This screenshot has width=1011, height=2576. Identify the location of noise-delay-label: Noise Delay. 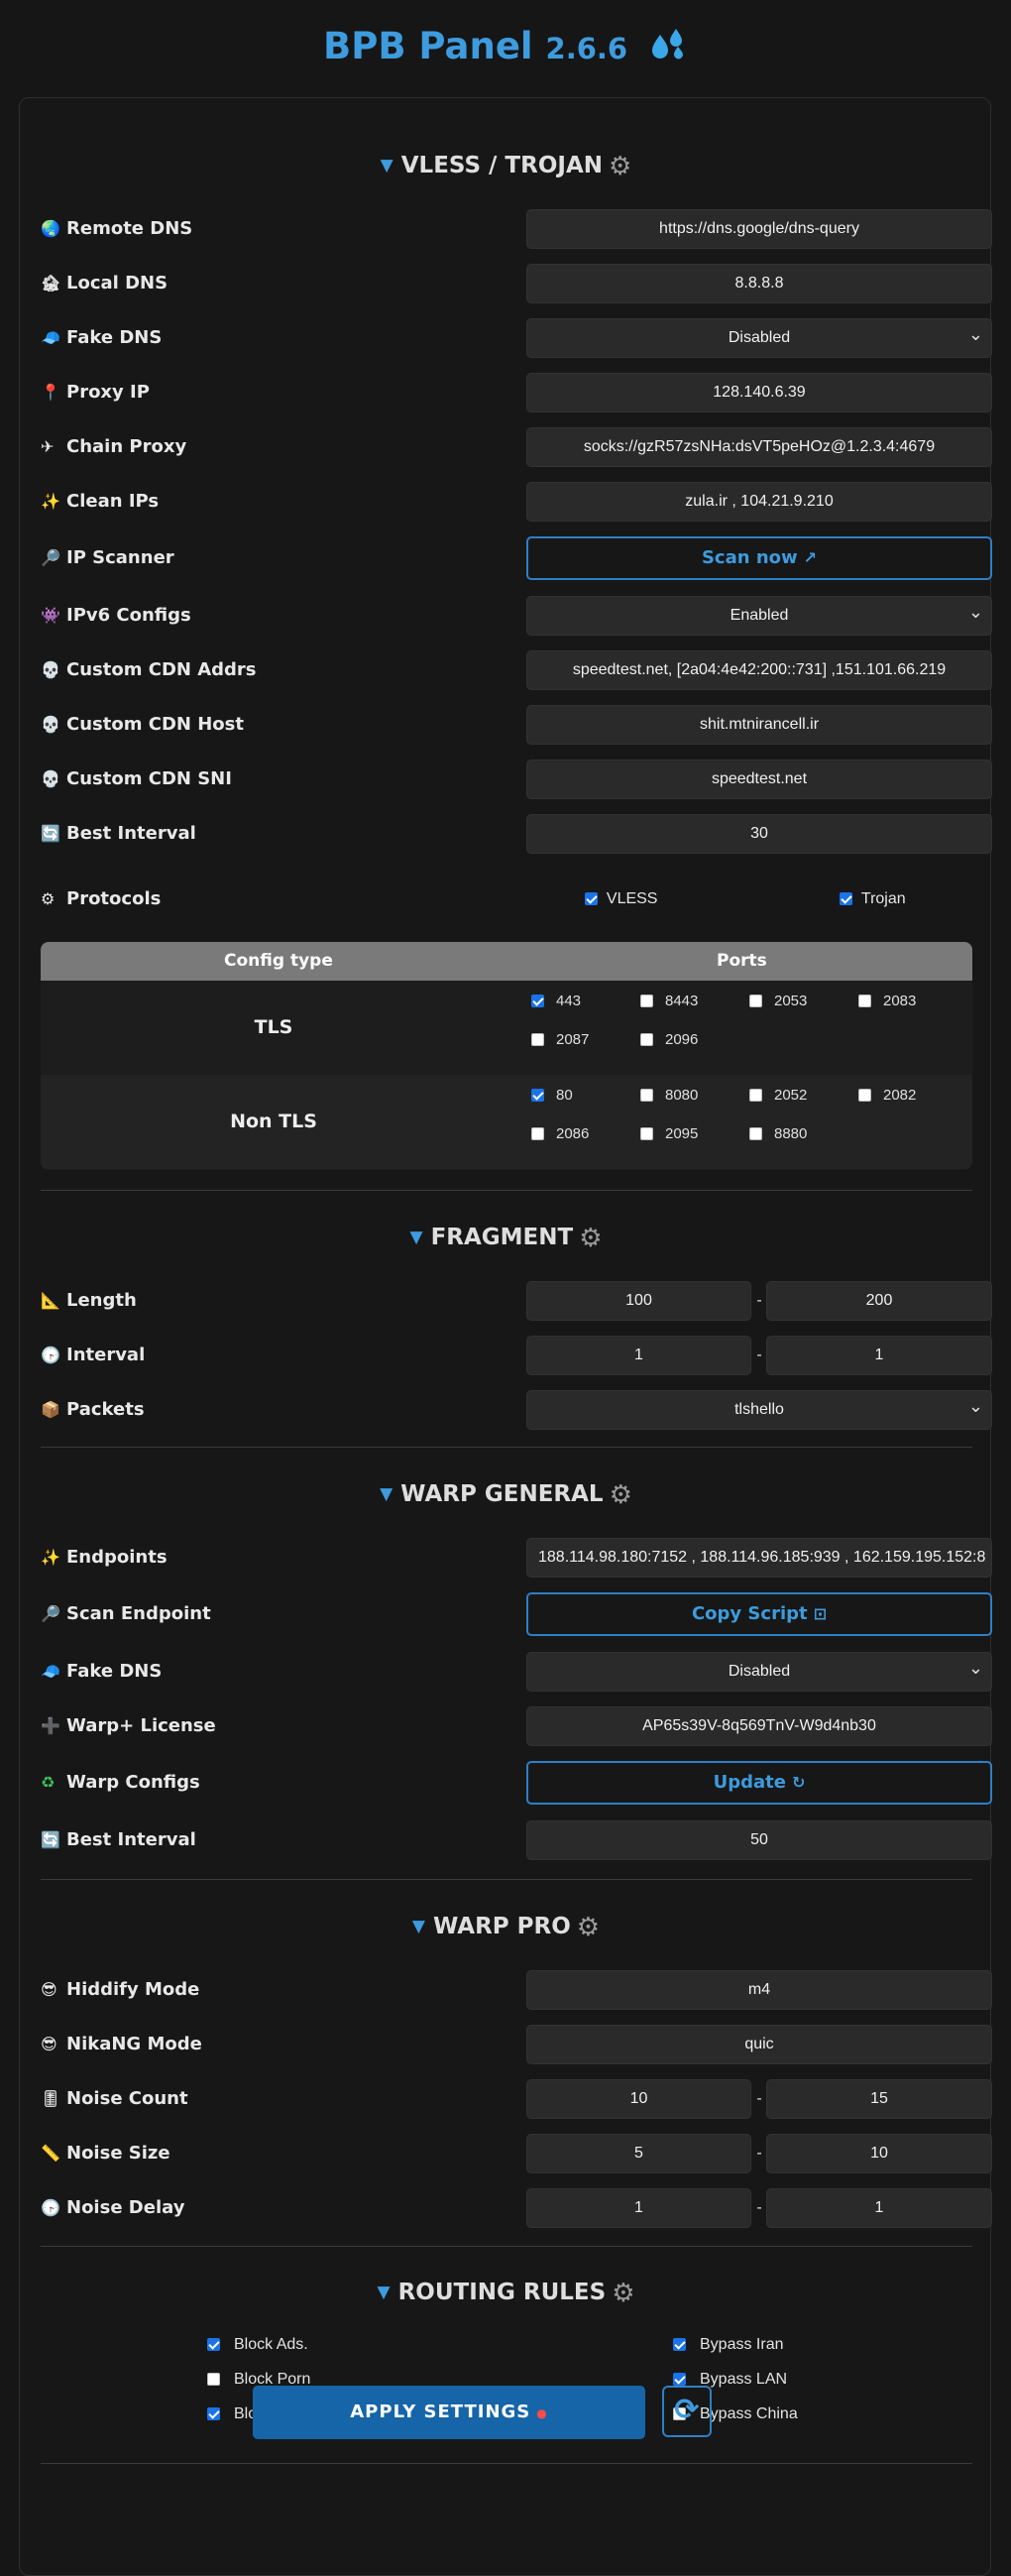
(125, 2208).